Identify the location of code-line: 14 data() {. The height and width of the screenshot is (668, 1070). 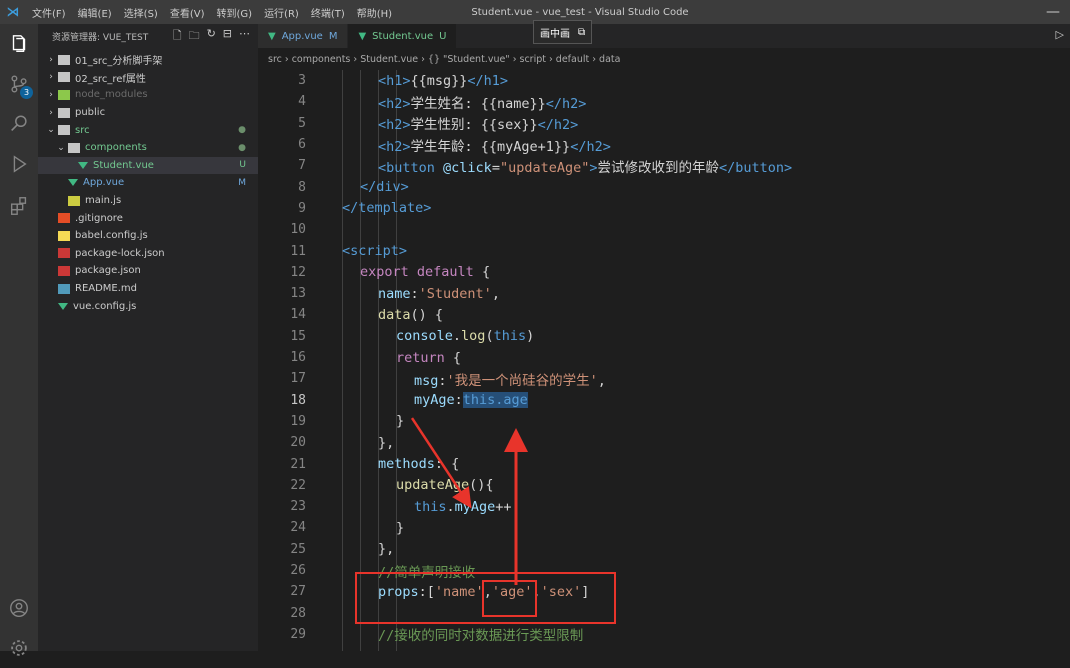
(664, 314).